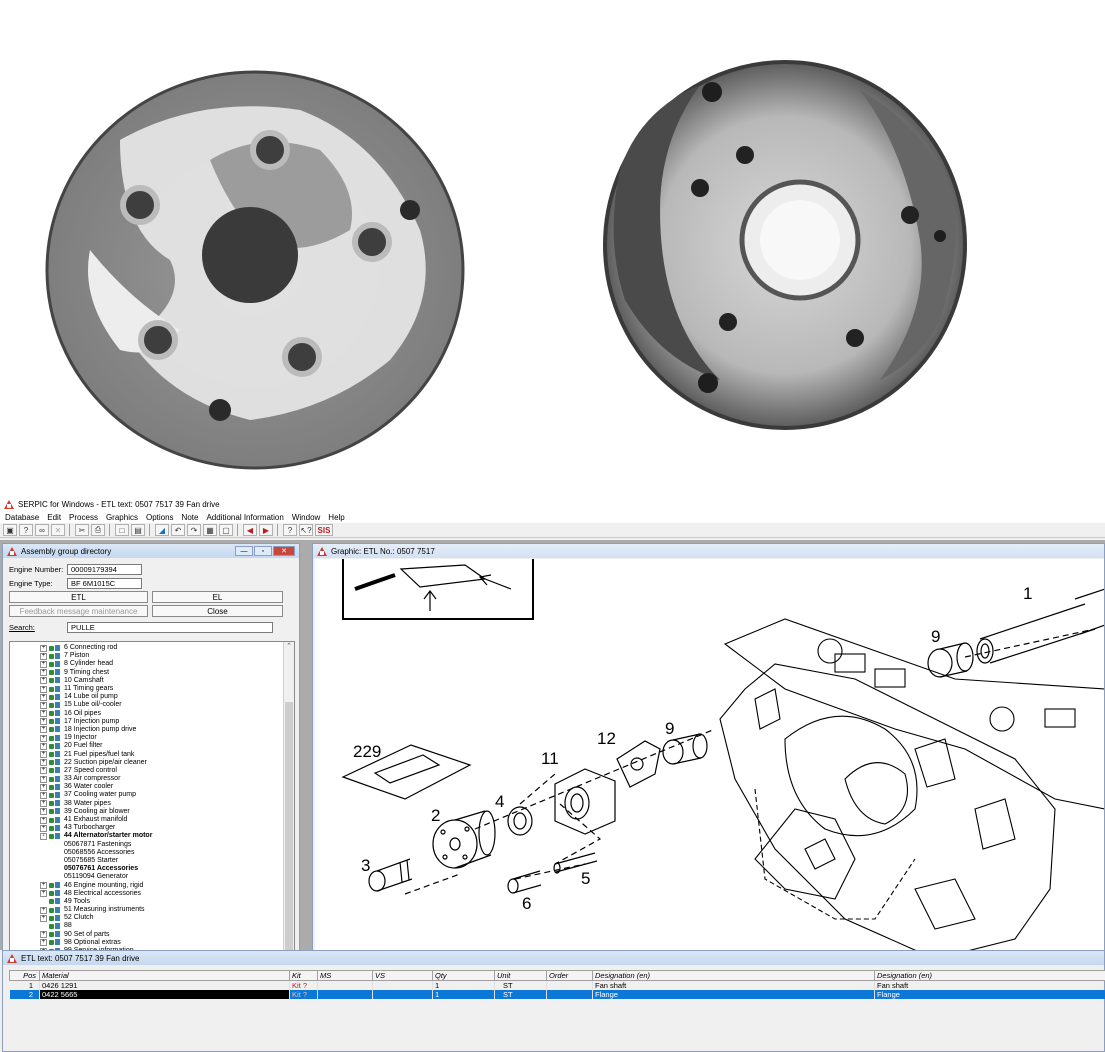 This screenshot has width=1105, height=1052. I want to click on menu-graphics: Graphics, so click(122, 517).